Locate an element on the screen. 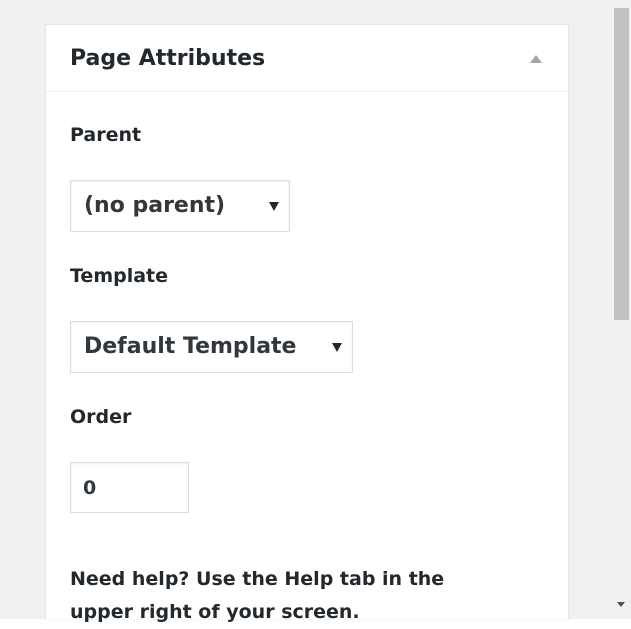 The width and height of the screenshot is (631, 629). scrollbar-thumb is located at coordinates (621, 164).